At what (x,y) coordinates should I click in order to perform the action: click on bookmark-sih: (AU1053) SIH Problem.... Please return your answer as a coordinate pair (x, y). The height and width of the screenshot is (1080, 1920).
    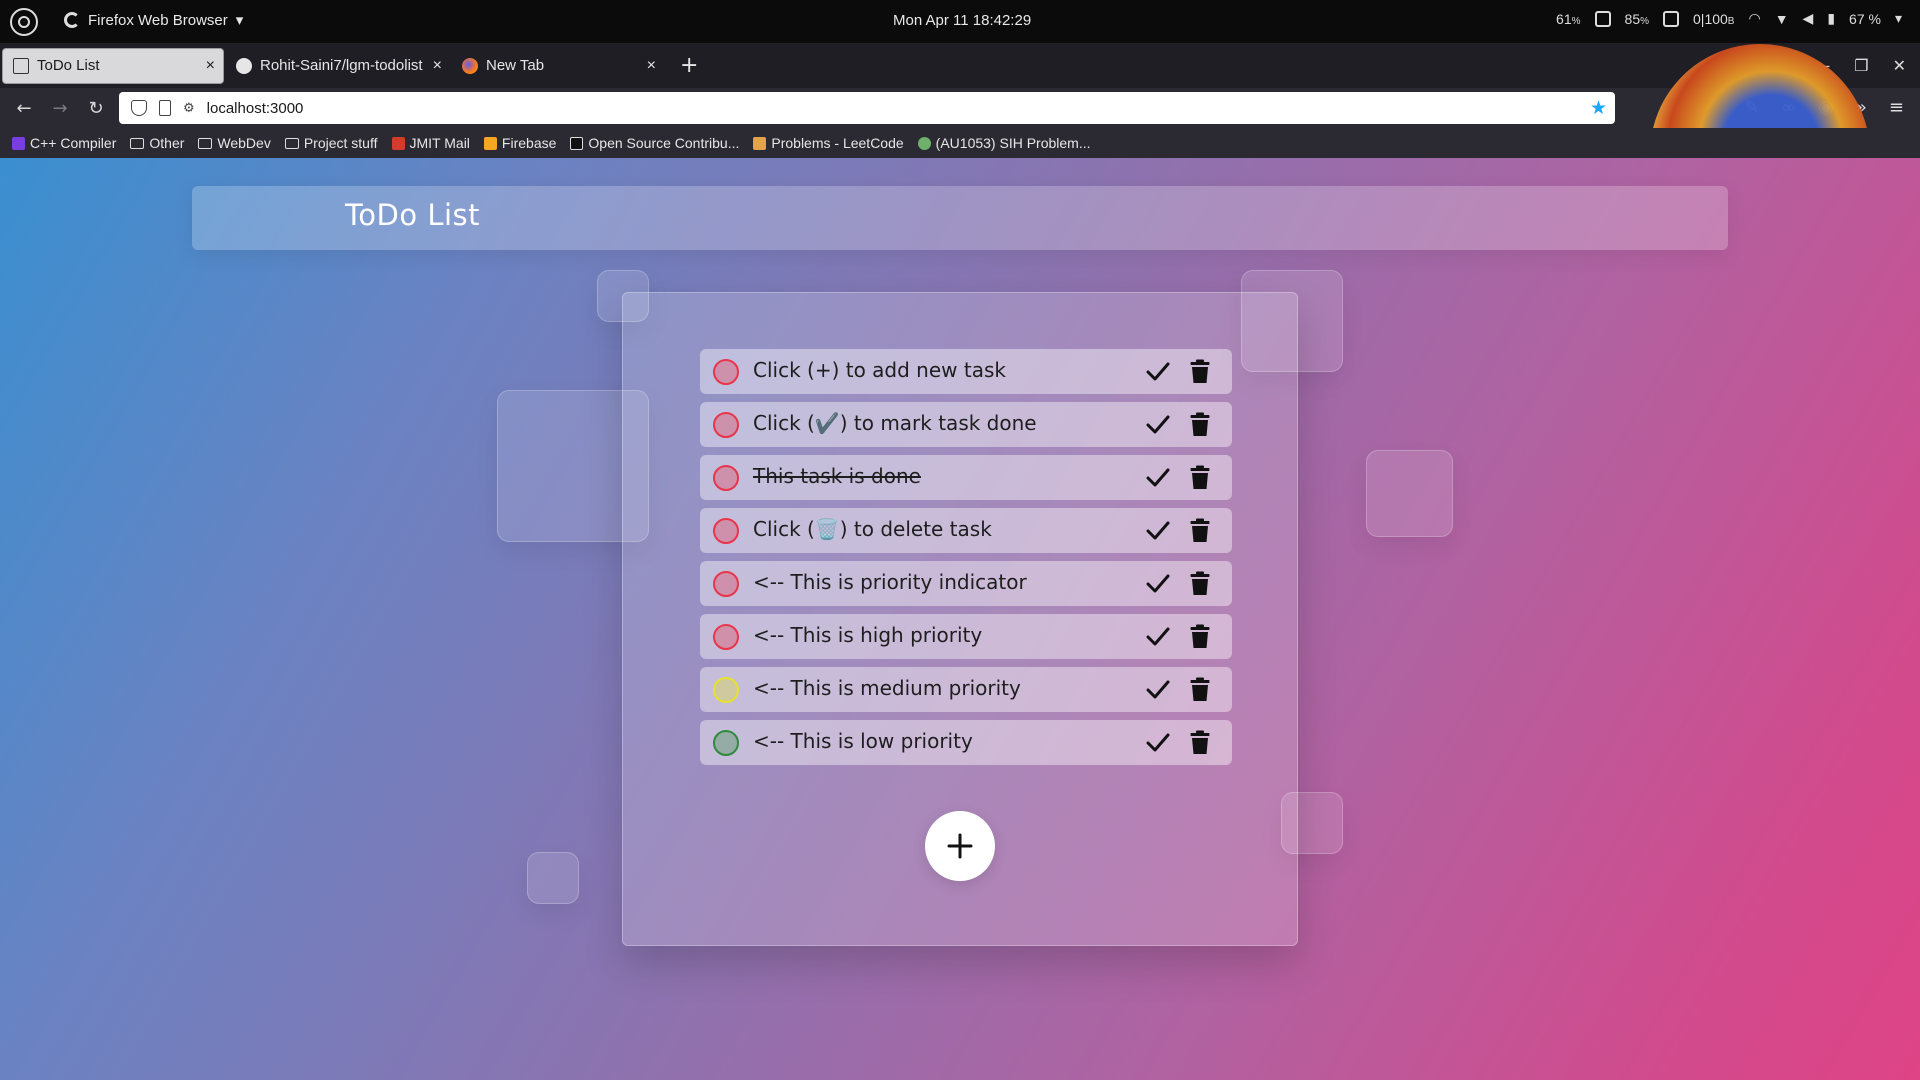
    Looking at the image, I should click on (1004, 143).